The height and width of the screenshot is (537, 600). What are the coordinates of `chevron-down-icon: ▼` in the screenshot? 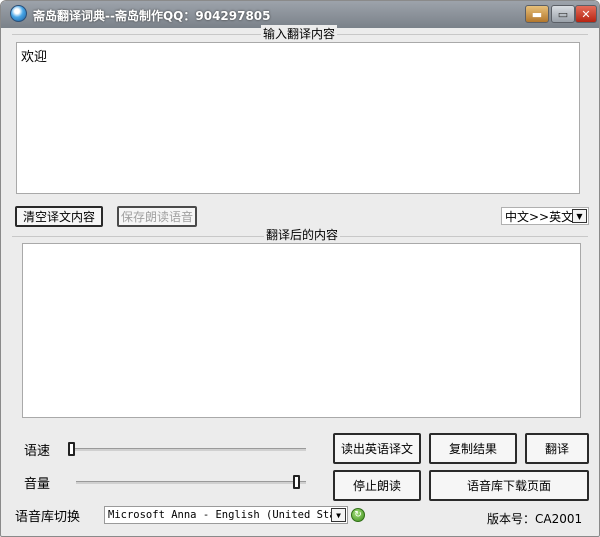 It's located at (579, 216).